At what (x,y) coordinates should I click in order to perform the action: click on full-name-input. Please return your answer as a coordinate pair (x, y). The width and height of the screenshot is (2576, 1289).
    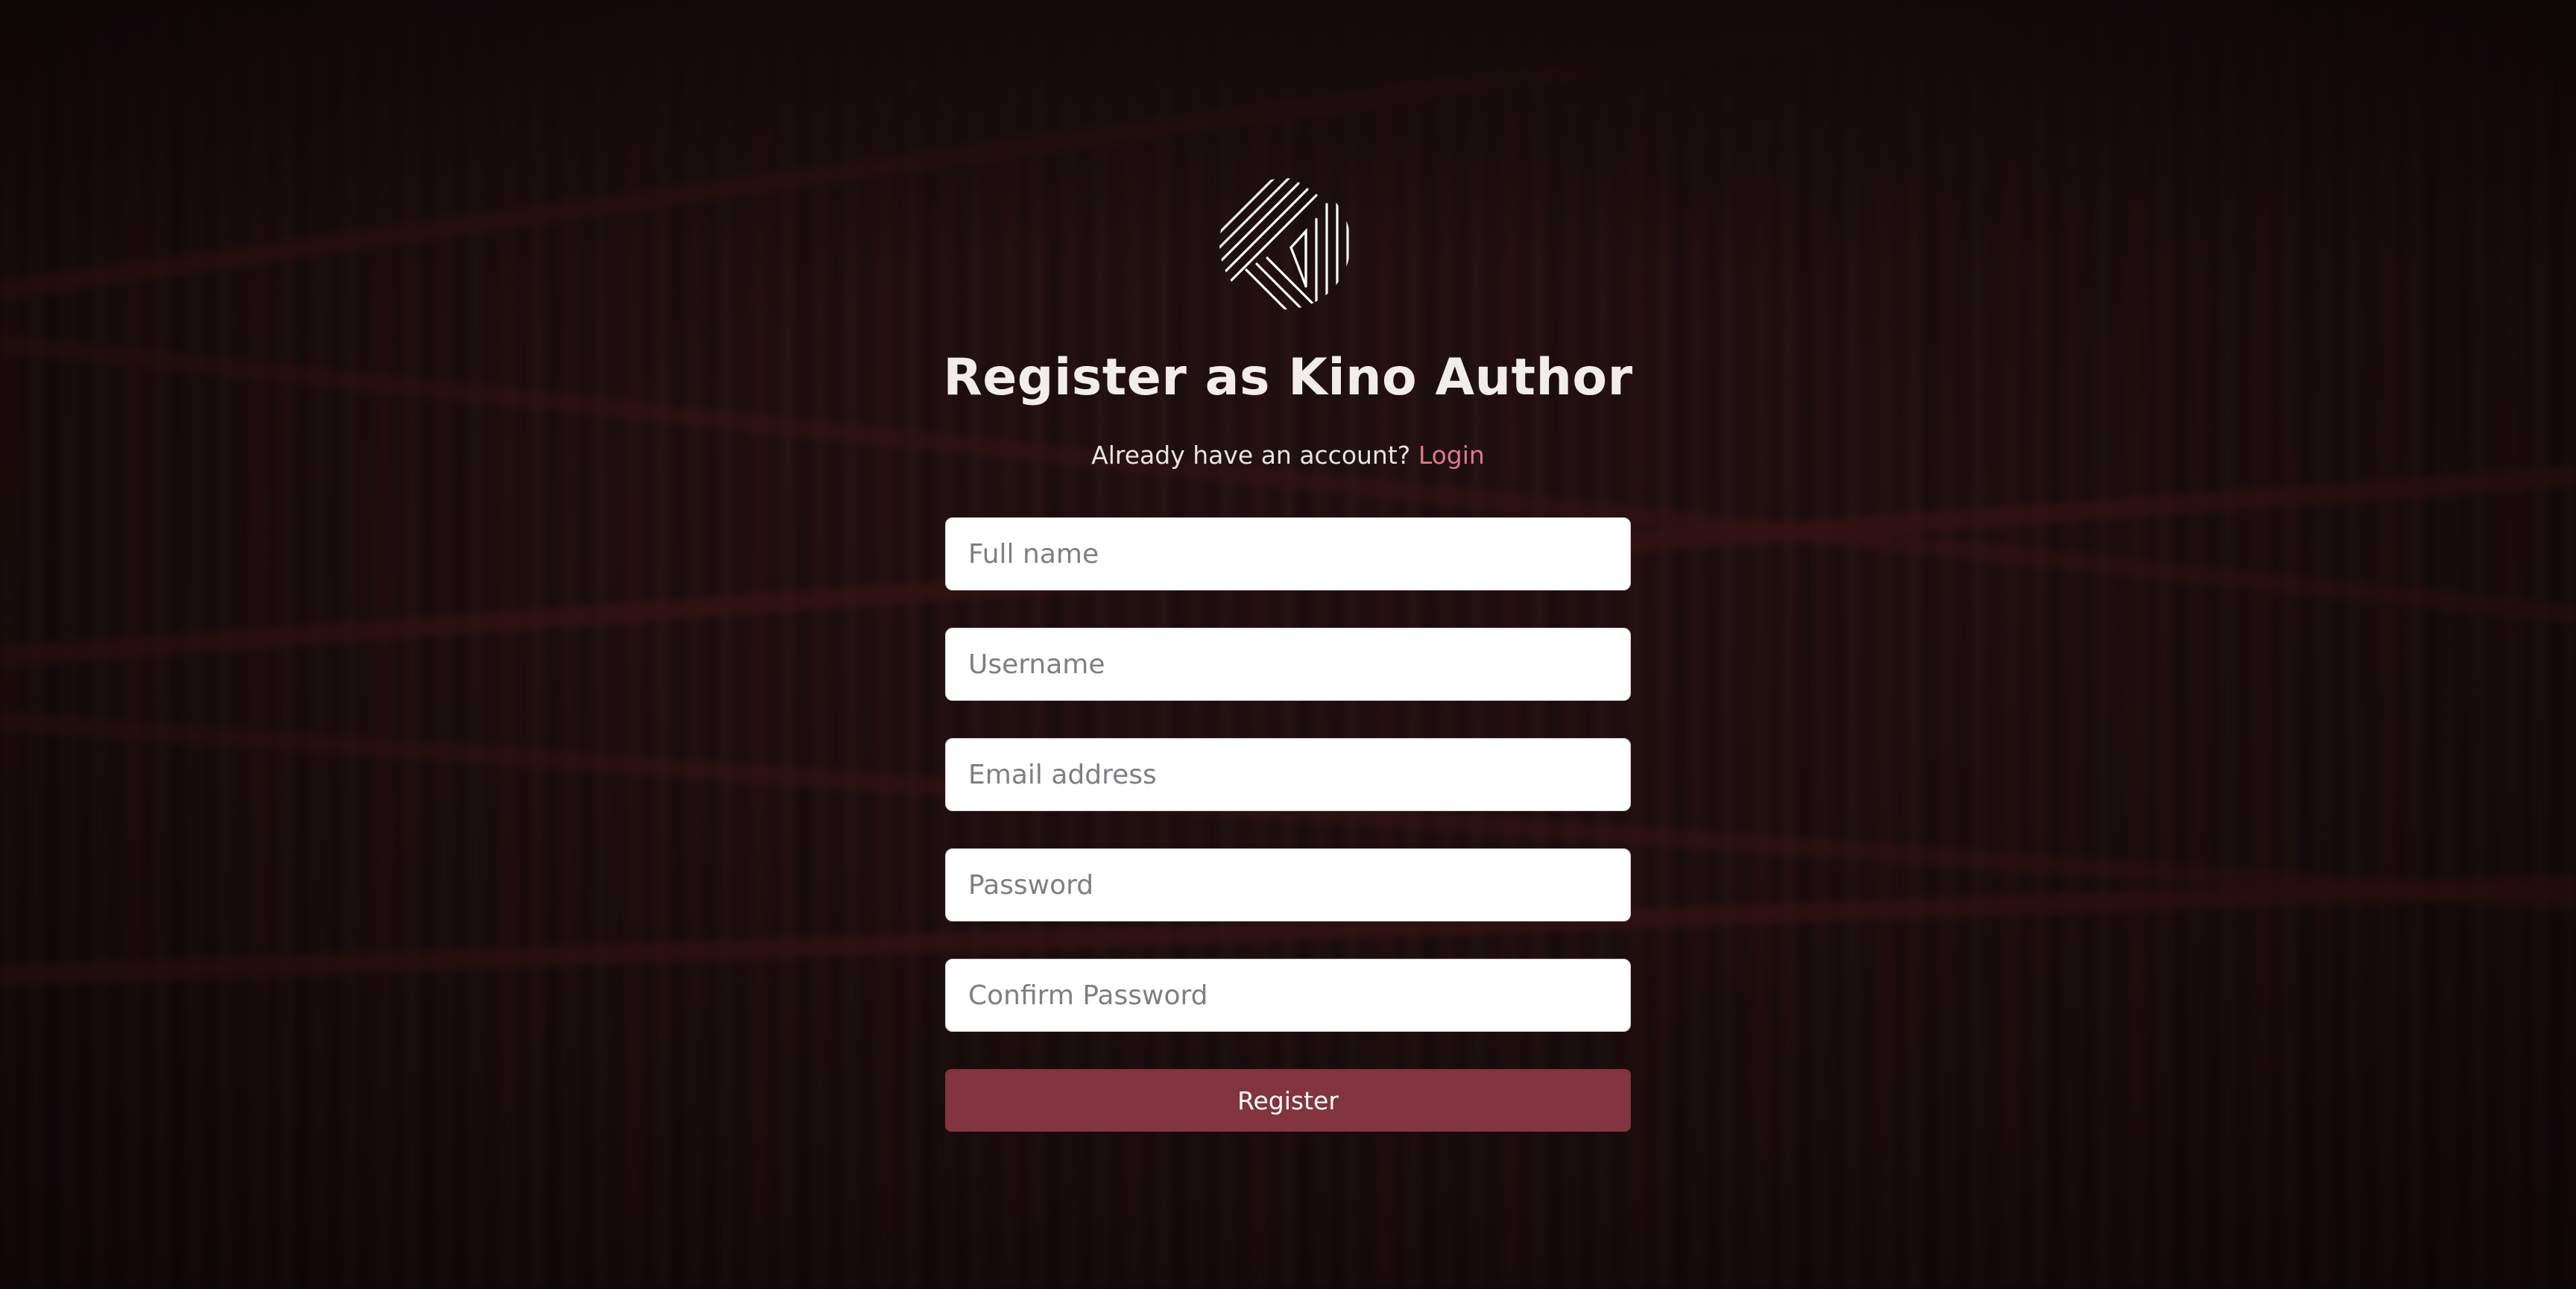
    Looking at the image, I should click on (1288, 553).